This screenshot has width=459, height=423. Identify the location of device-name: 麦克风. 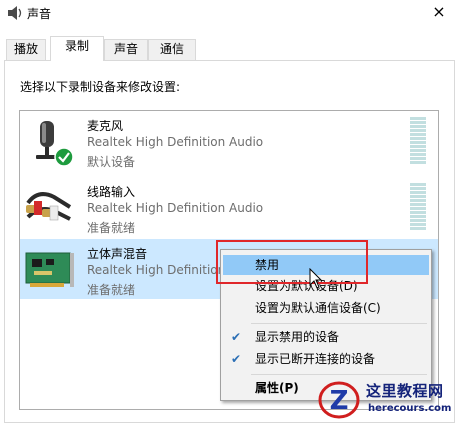
(105, 126).